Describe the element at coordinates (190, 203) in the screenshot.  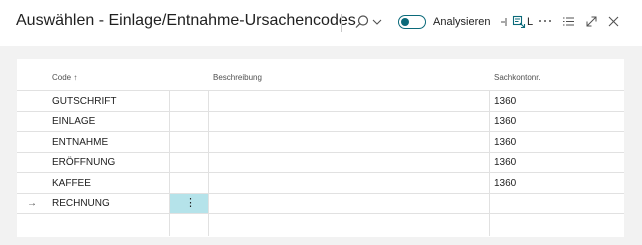
I see `row-actions-icon: ⋮` at that location.